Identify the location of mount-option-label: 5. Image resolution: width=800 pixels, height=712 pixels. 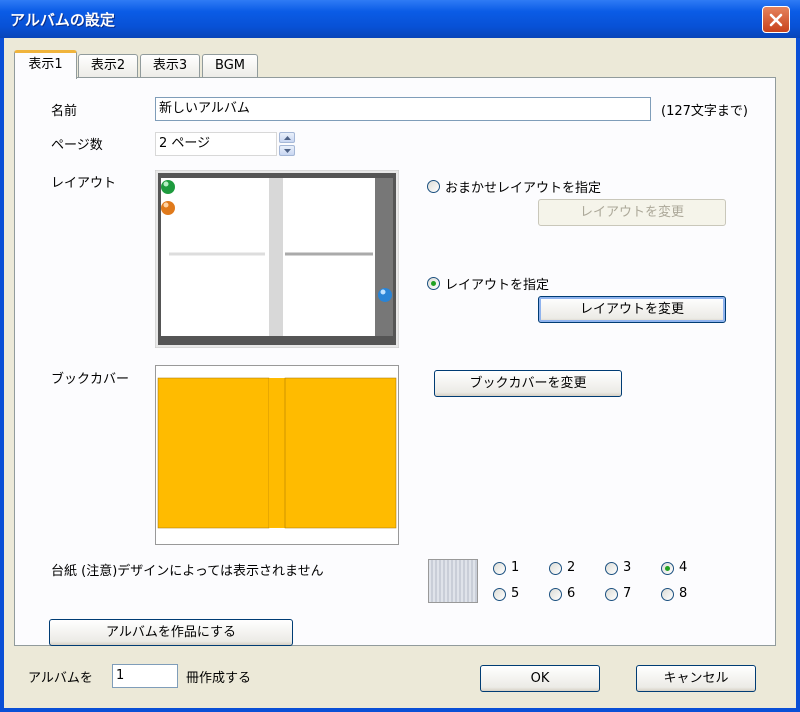
(515, 593).